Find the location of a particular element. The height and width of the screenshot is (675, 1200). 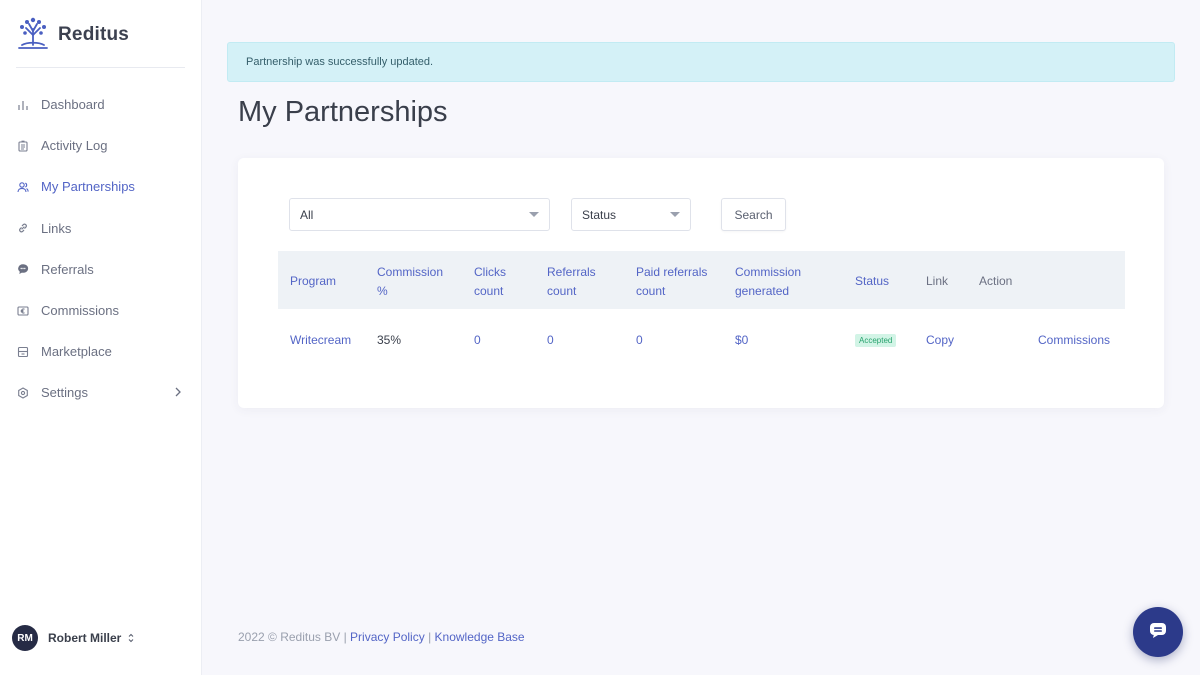

sidebar-item-label: Links is located at coordinates (56, 228).